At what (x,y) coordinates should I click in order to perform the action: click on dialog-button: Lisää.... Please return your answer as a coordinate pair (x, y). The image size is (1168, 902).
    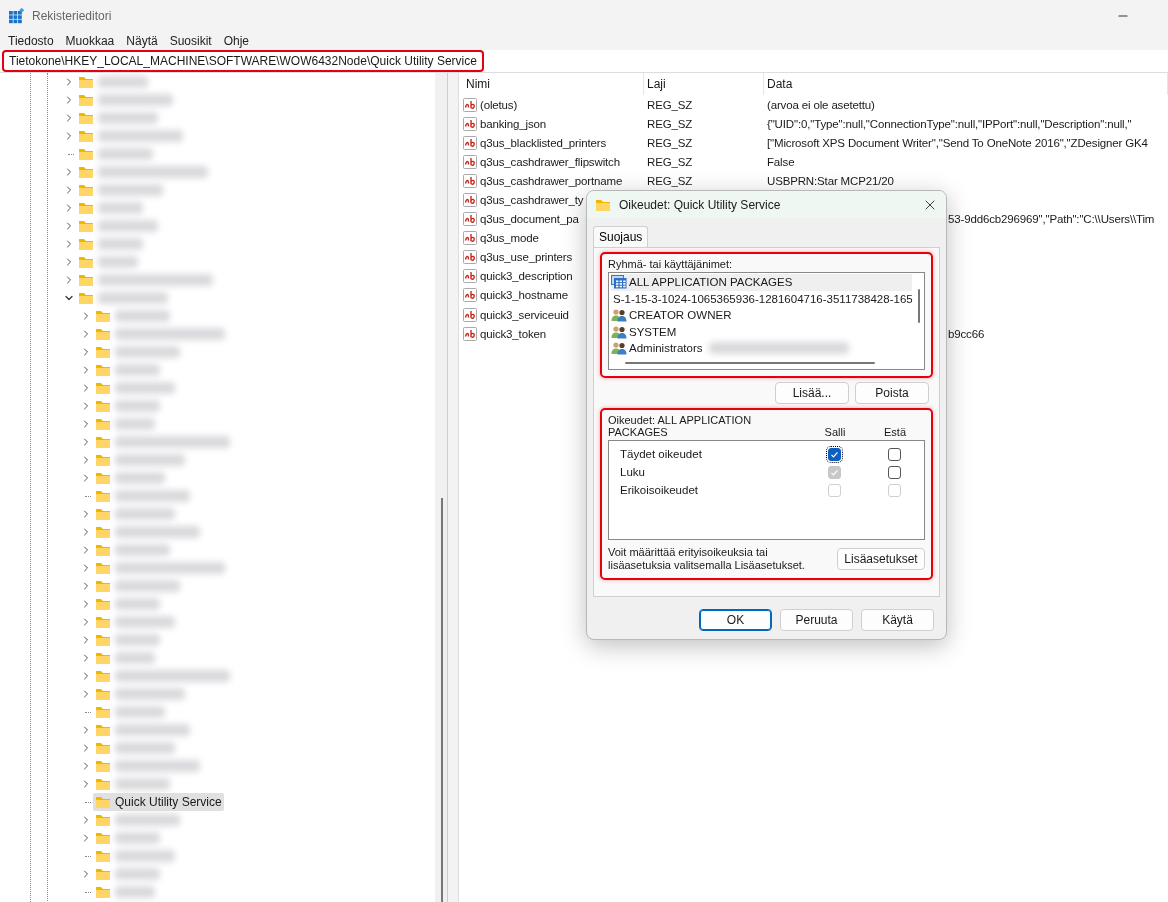
    Looking at the image, I should click on (812, 393).